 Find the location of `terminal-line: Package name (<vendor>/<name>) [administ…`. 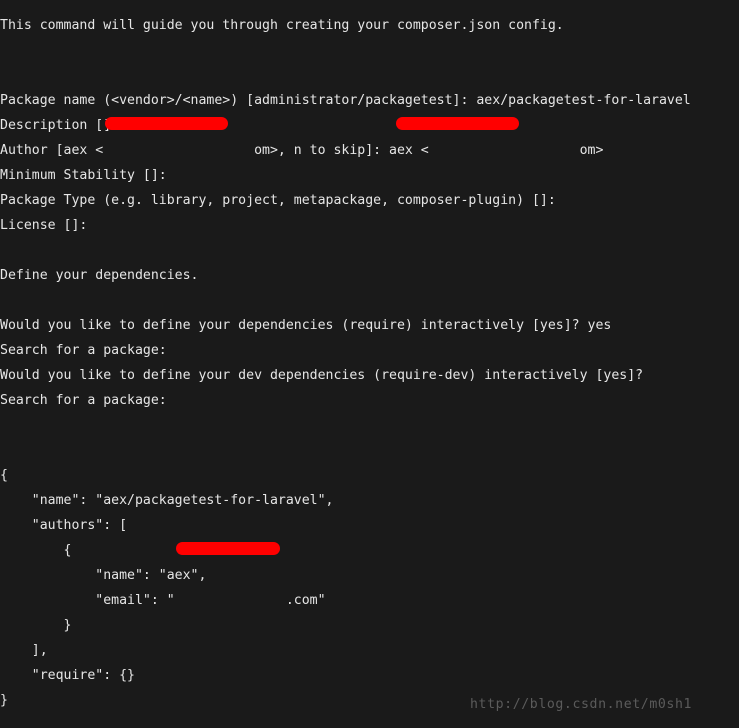

terminal-line: Package name (<vendor>/<name>) [administ… is located at coordinates (345, 100).